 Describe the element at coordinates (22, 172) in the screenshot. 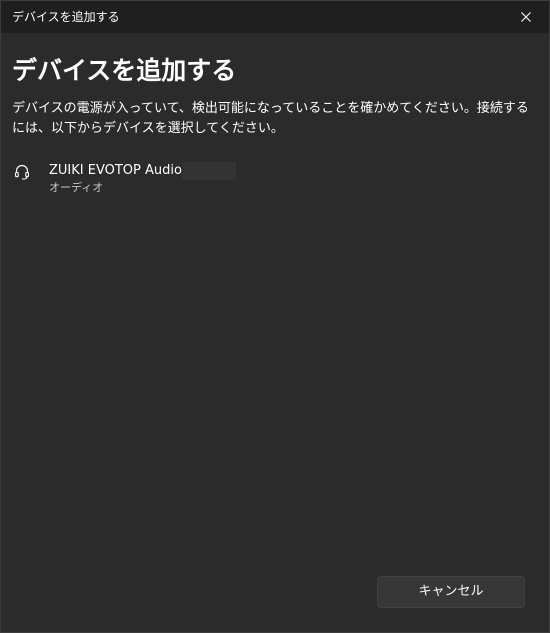

I see `headset-icon` at that location.